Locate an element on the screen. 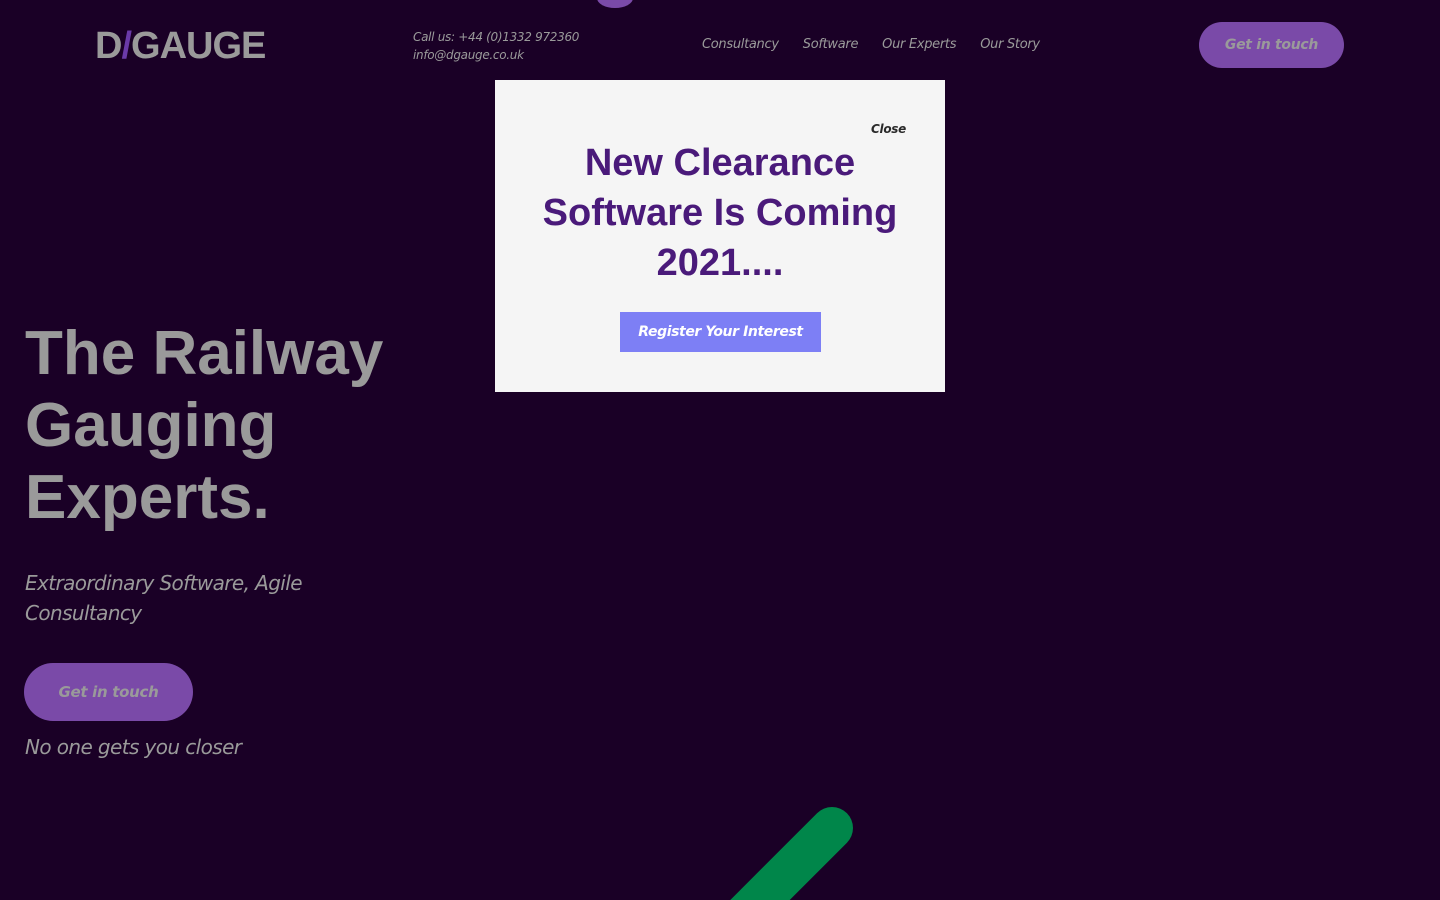 The image size is (1440, 900). hero-title-line: Experts. is located at coordinates (147, 497).